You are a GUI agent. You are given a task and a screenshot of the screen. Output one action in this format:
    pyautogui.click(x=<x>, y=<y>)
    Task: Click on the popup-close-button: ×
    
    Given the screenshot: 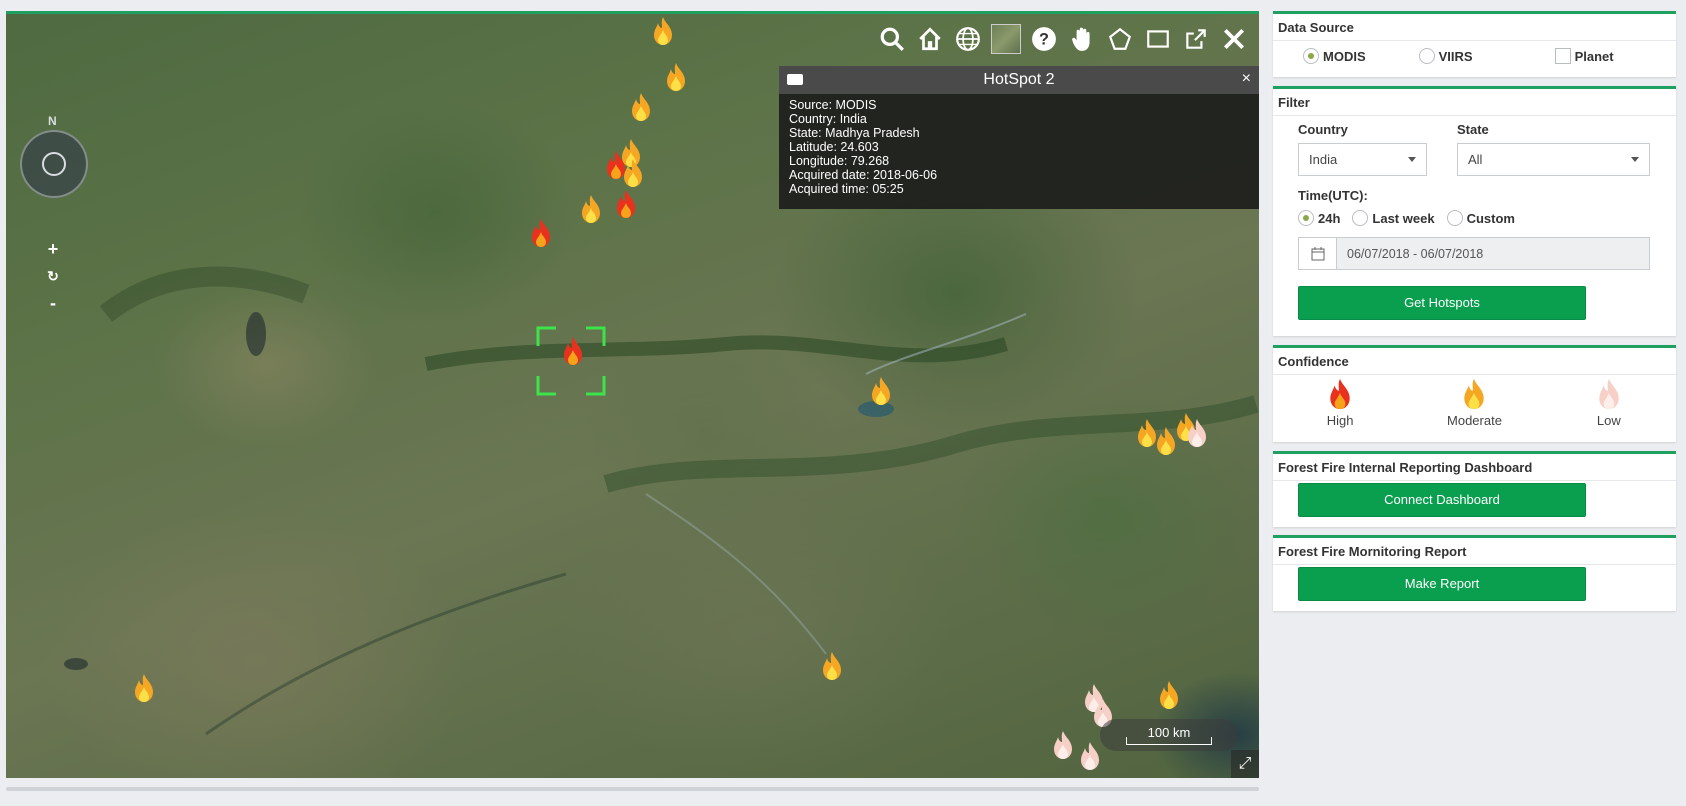 What is the action you would take?
    pyautogui.click(x=1246, y=79)
    